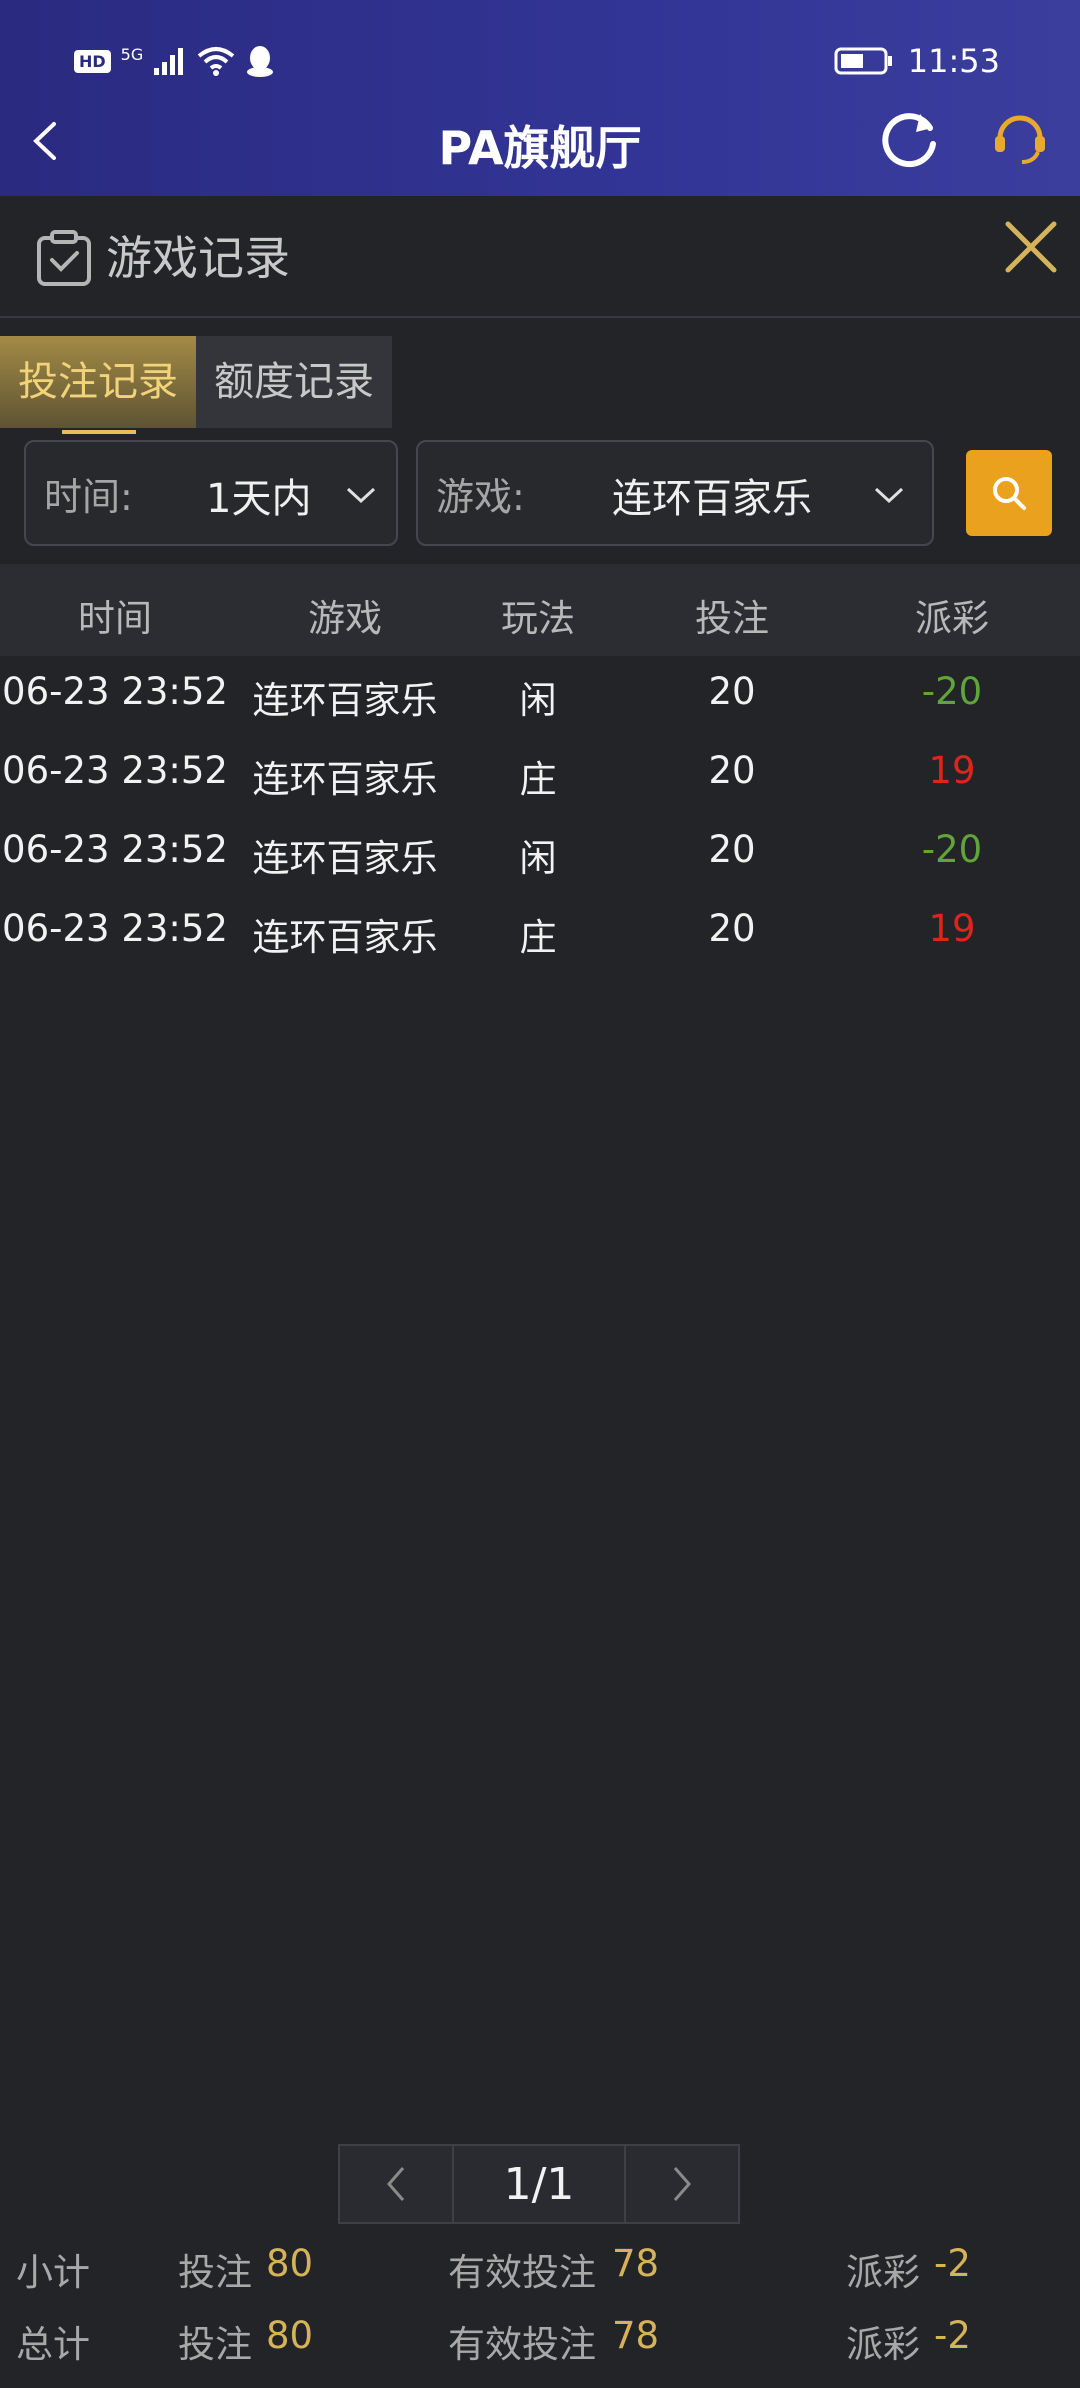 This screenshot has height=2388, width=1080. I want to click on network-label: 5G, so click(132, 54).